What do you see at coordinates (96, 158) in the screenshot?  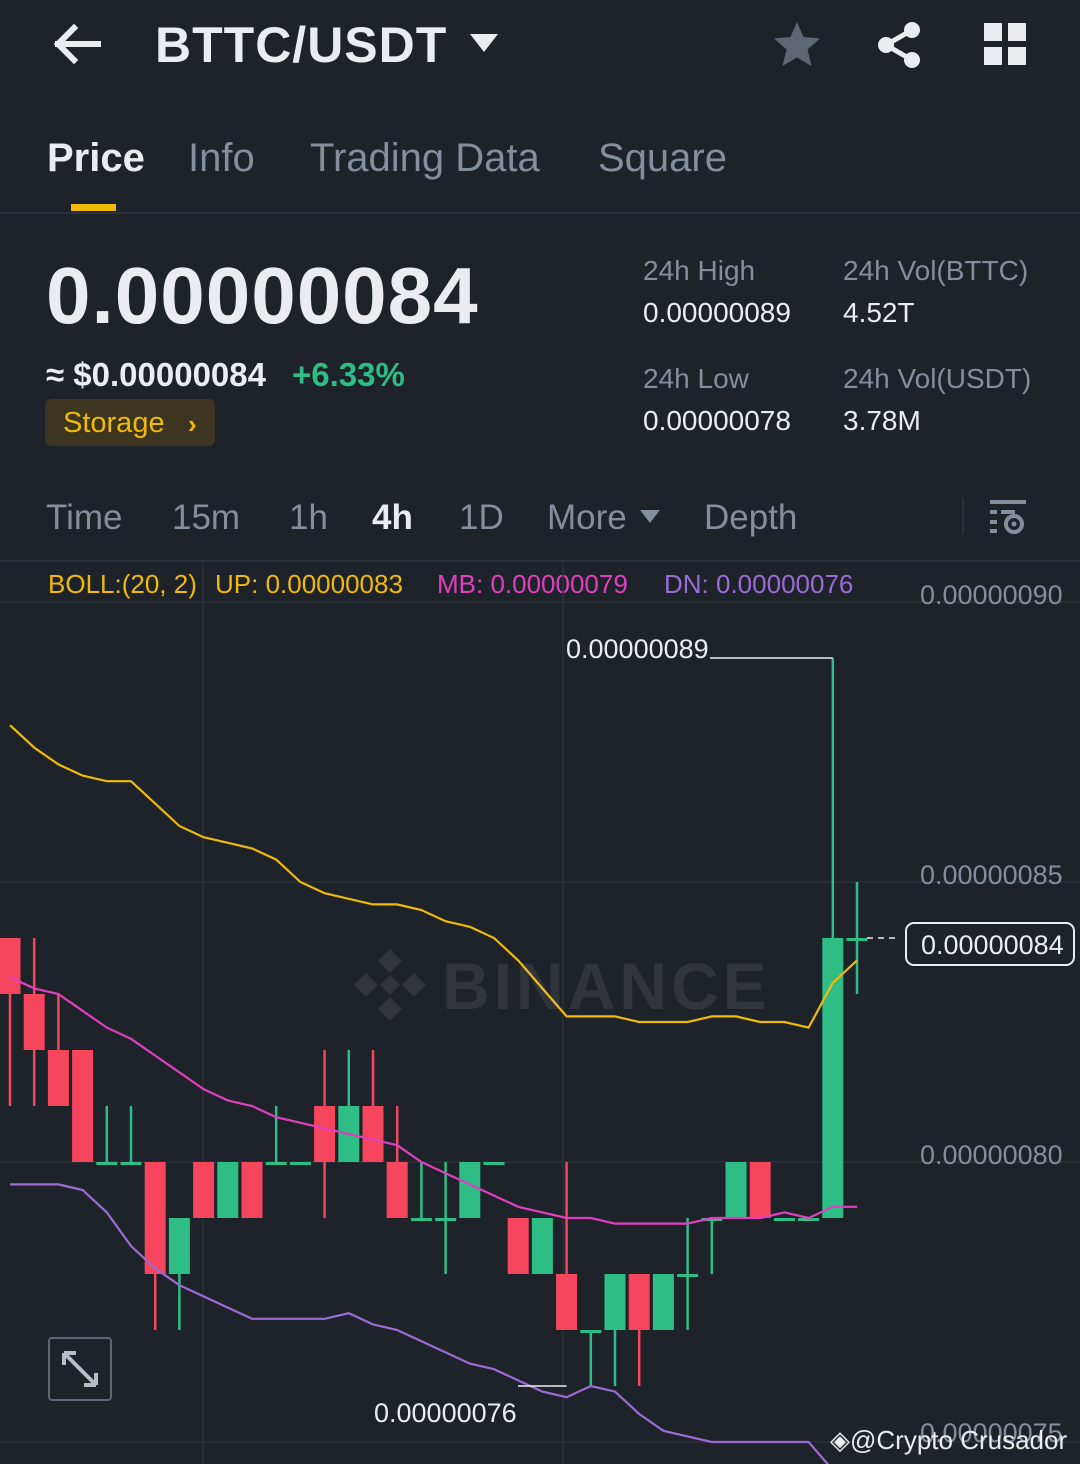 I see `tab-price: Price` at bounding box center [96, 158].